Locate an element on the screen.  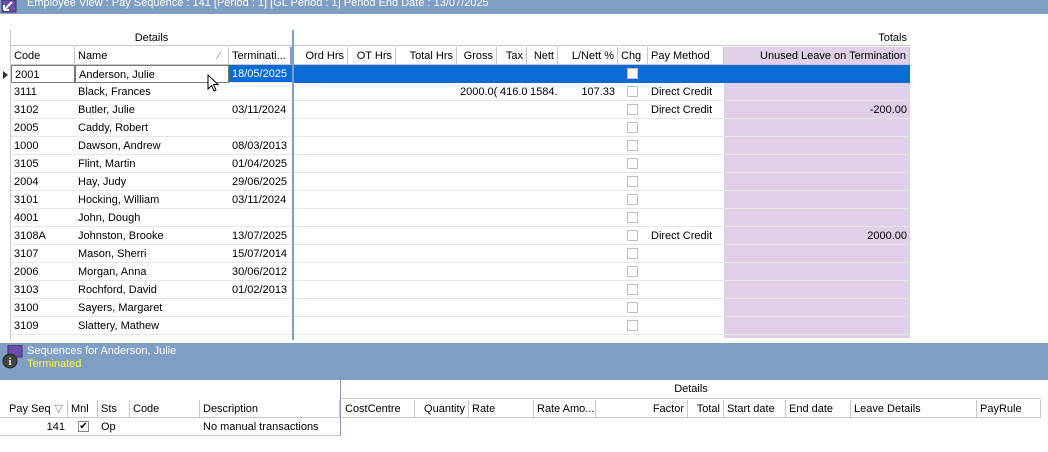
cell-name: Flint, Martin is located at coordinates (152, 164).